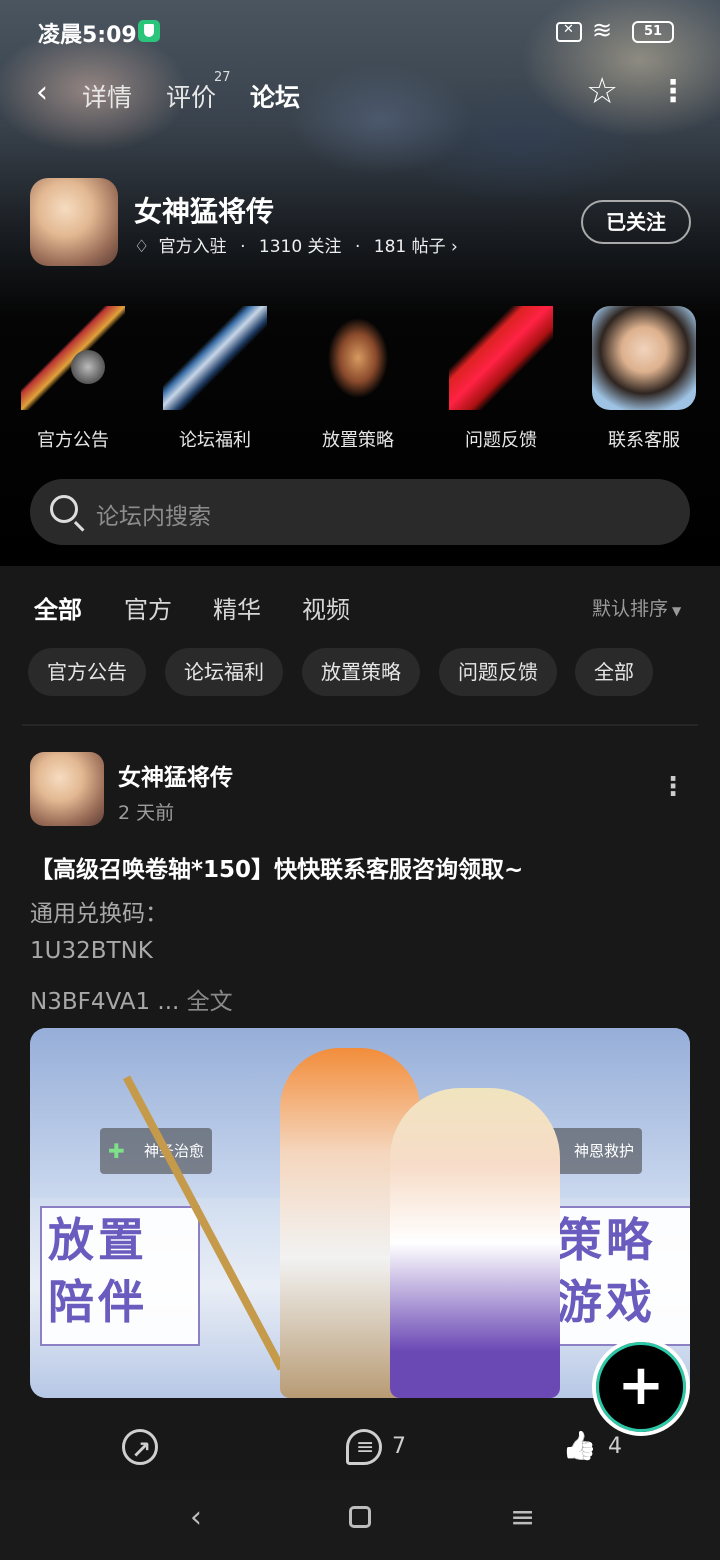 This screenshot has width=720, height=1560. Describe the element at coordinates (615, 1446) in the screenshot. I see `like-count: 4` at that location.